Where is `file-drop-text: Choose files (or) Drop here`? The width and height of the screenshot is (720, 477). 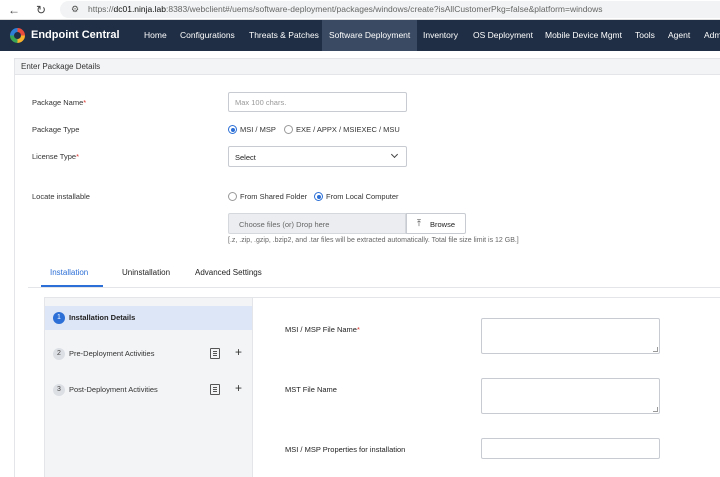 file-drop-text: Choose files (or) Drop here is located at coordinates (284, 224).